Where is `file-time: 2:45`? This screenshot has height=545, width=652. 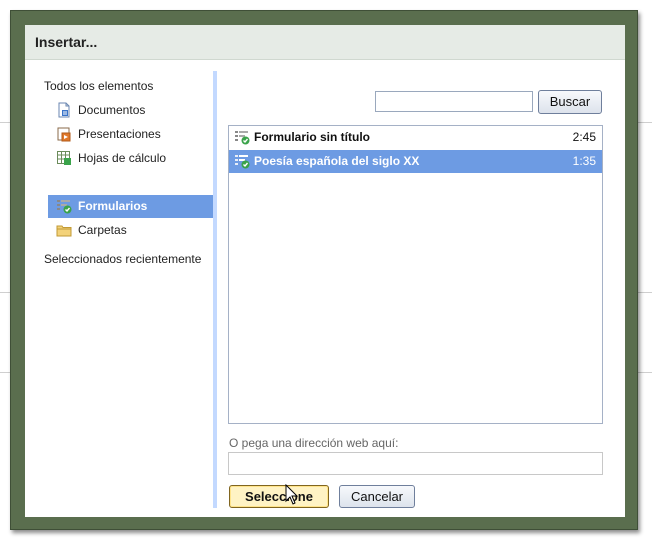 file-time: 2:45 is located at coordinates (584, 137).